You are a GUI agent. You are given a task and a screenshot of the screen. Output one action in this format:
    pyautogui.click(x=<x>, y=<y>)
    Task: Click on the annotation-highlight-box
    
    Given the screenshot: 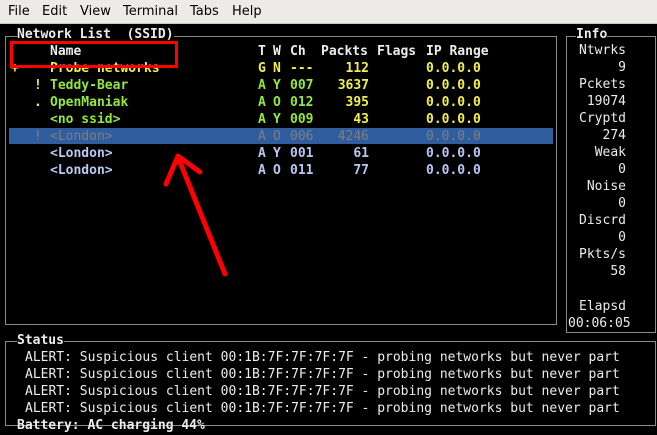 What is the action you would take?
    pyautogui.click(x=94, y=54)
    